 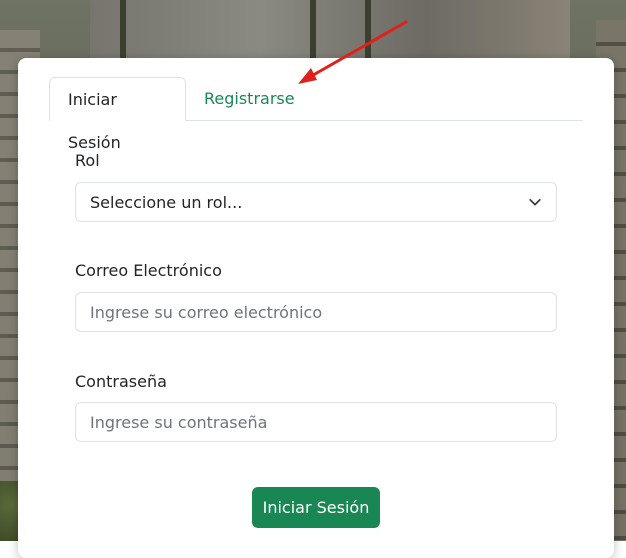 I want to click on background-sky, so click(x=330, y=29).